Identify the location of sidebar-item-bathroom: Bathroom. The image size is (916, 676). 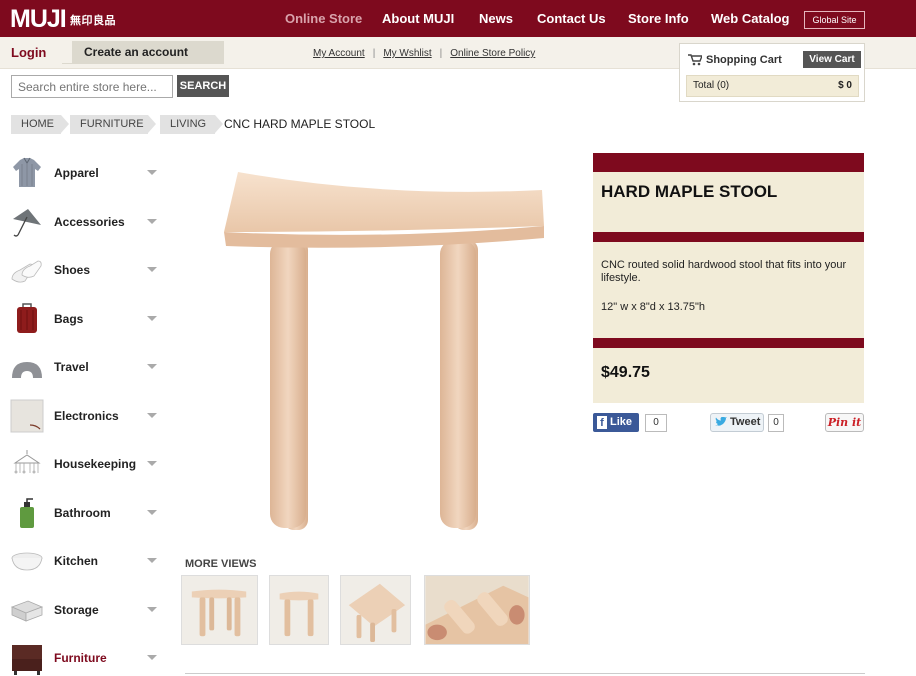
(85, 514).